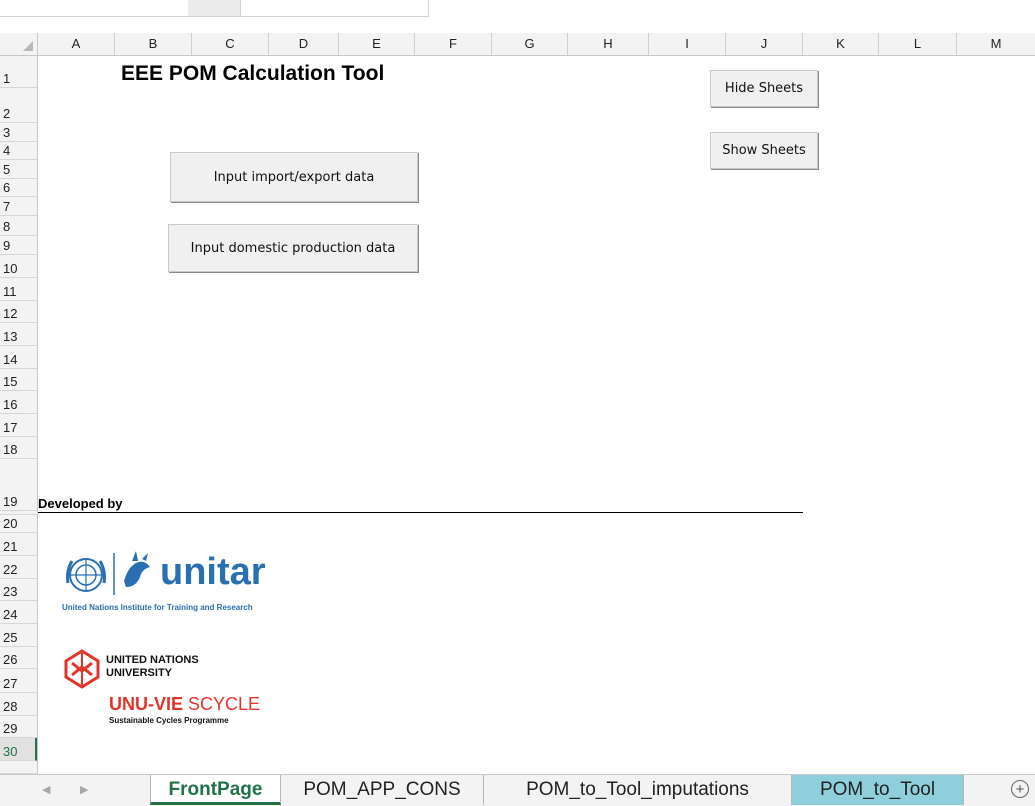 The image size is (1035, 806). Describe the element at coordinates (420, 512) in the screenshot. I see `divider` at that location.